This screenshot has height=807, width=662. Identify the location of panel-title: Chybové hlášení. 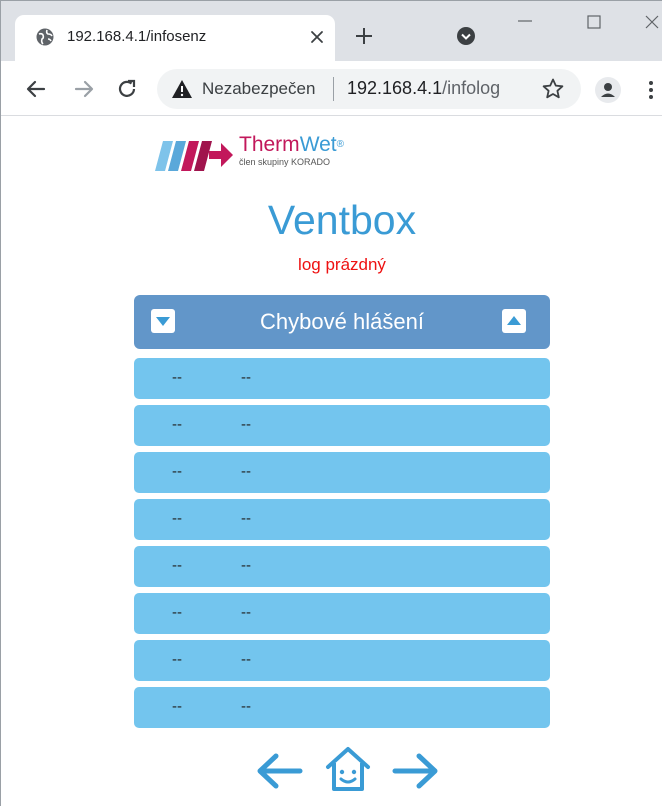
(342, 321).